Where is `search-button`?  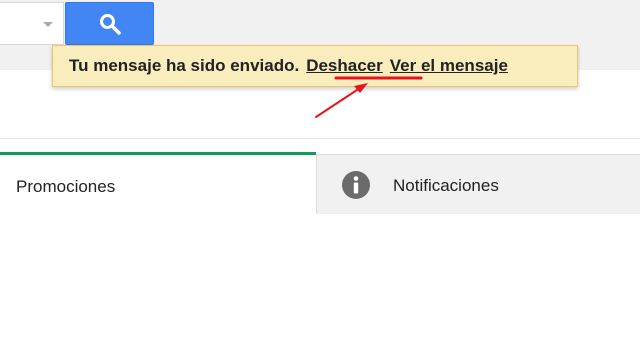 search-button is located at coordinates (109, 23).